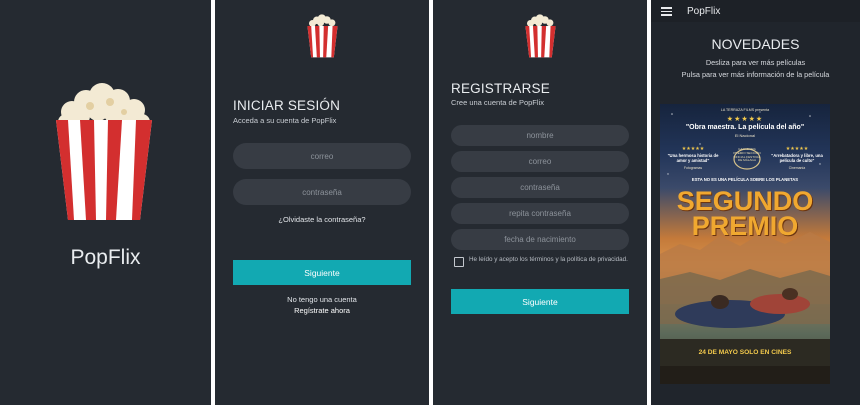 The width and height of the screenshot is (860, 405). Describe the element at coordinates (666, 11) in the screenshot. I see `menu-icon` at that location.